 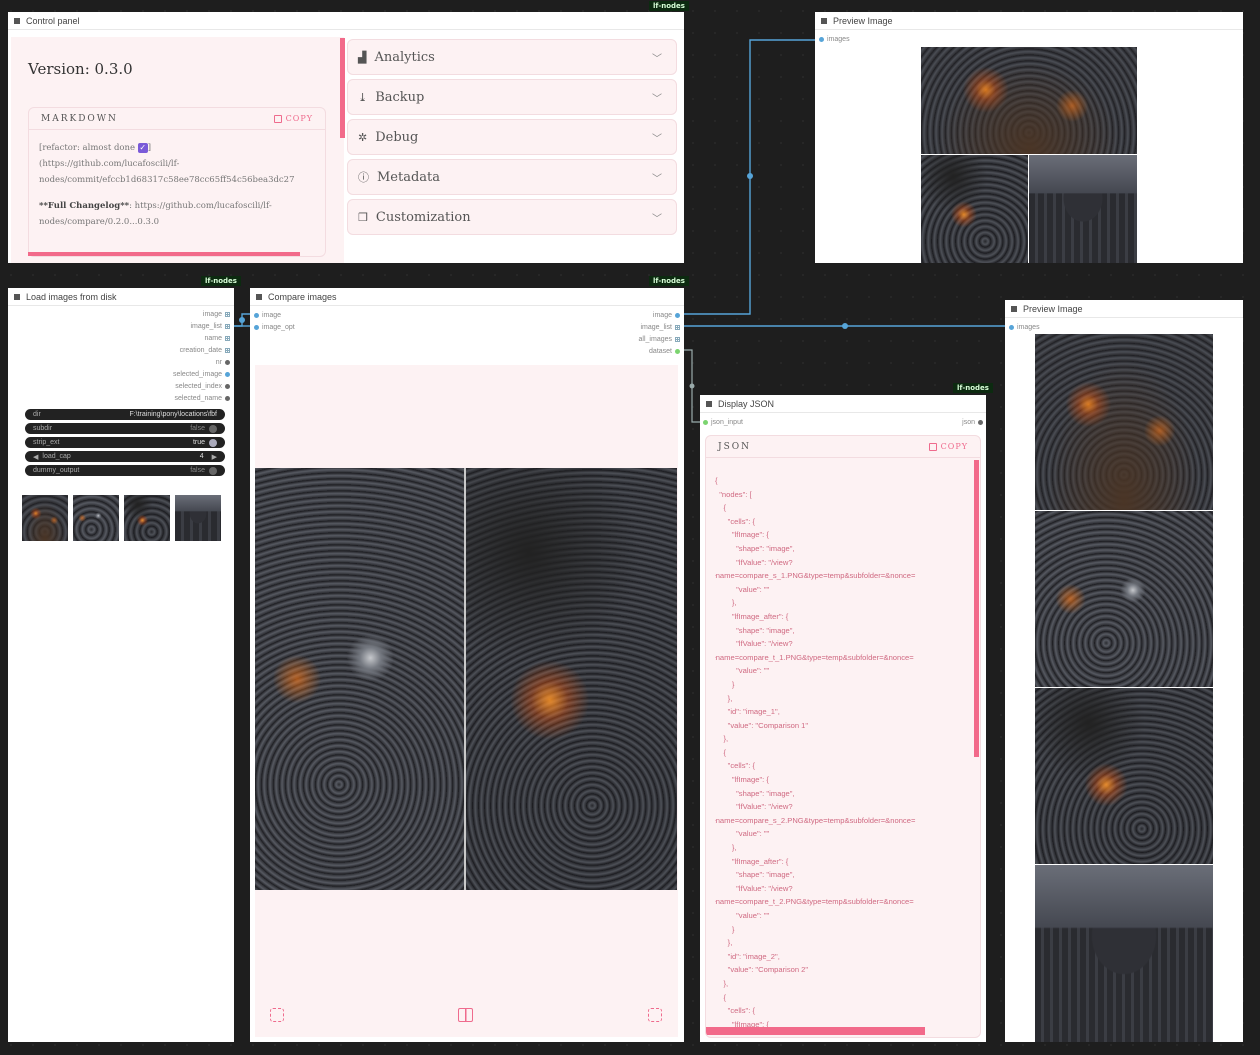 What do you see at coordinates (217, 338) in the screenshot?
I see `output-slot-name: name` at bounding box center [217, 338].